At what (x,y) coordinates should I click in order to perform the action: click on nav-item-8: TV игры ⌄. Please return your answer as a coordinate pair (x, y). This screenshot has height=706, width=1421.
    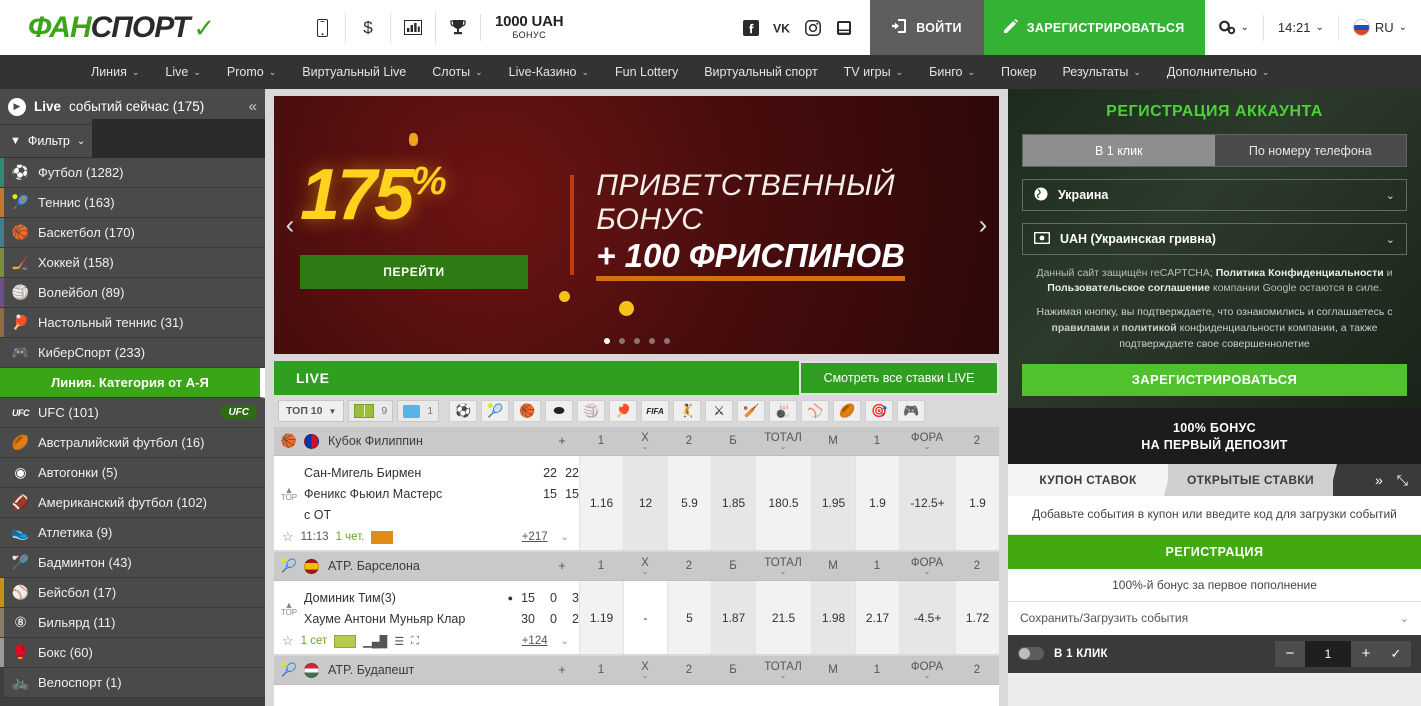
    Looking at the image, I should click on (873, 72).